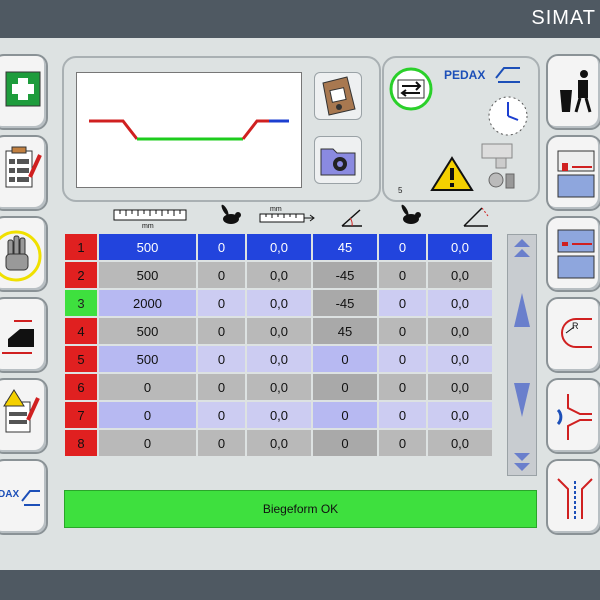 This screenshot has height=600, width=600. I want to click on row-number: 3, so click(81, 303).